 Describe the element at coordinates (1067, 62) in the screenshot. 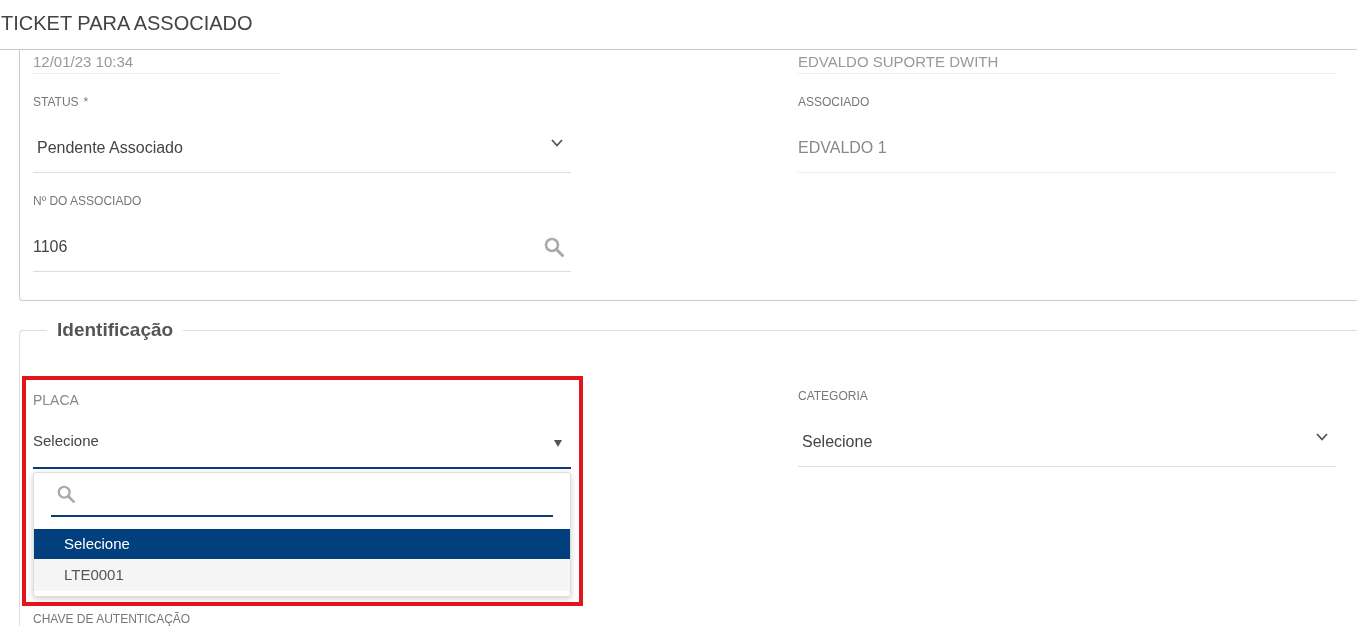

I see `readonly-field: EDVALDO SUPORTE DWITH` at that location.